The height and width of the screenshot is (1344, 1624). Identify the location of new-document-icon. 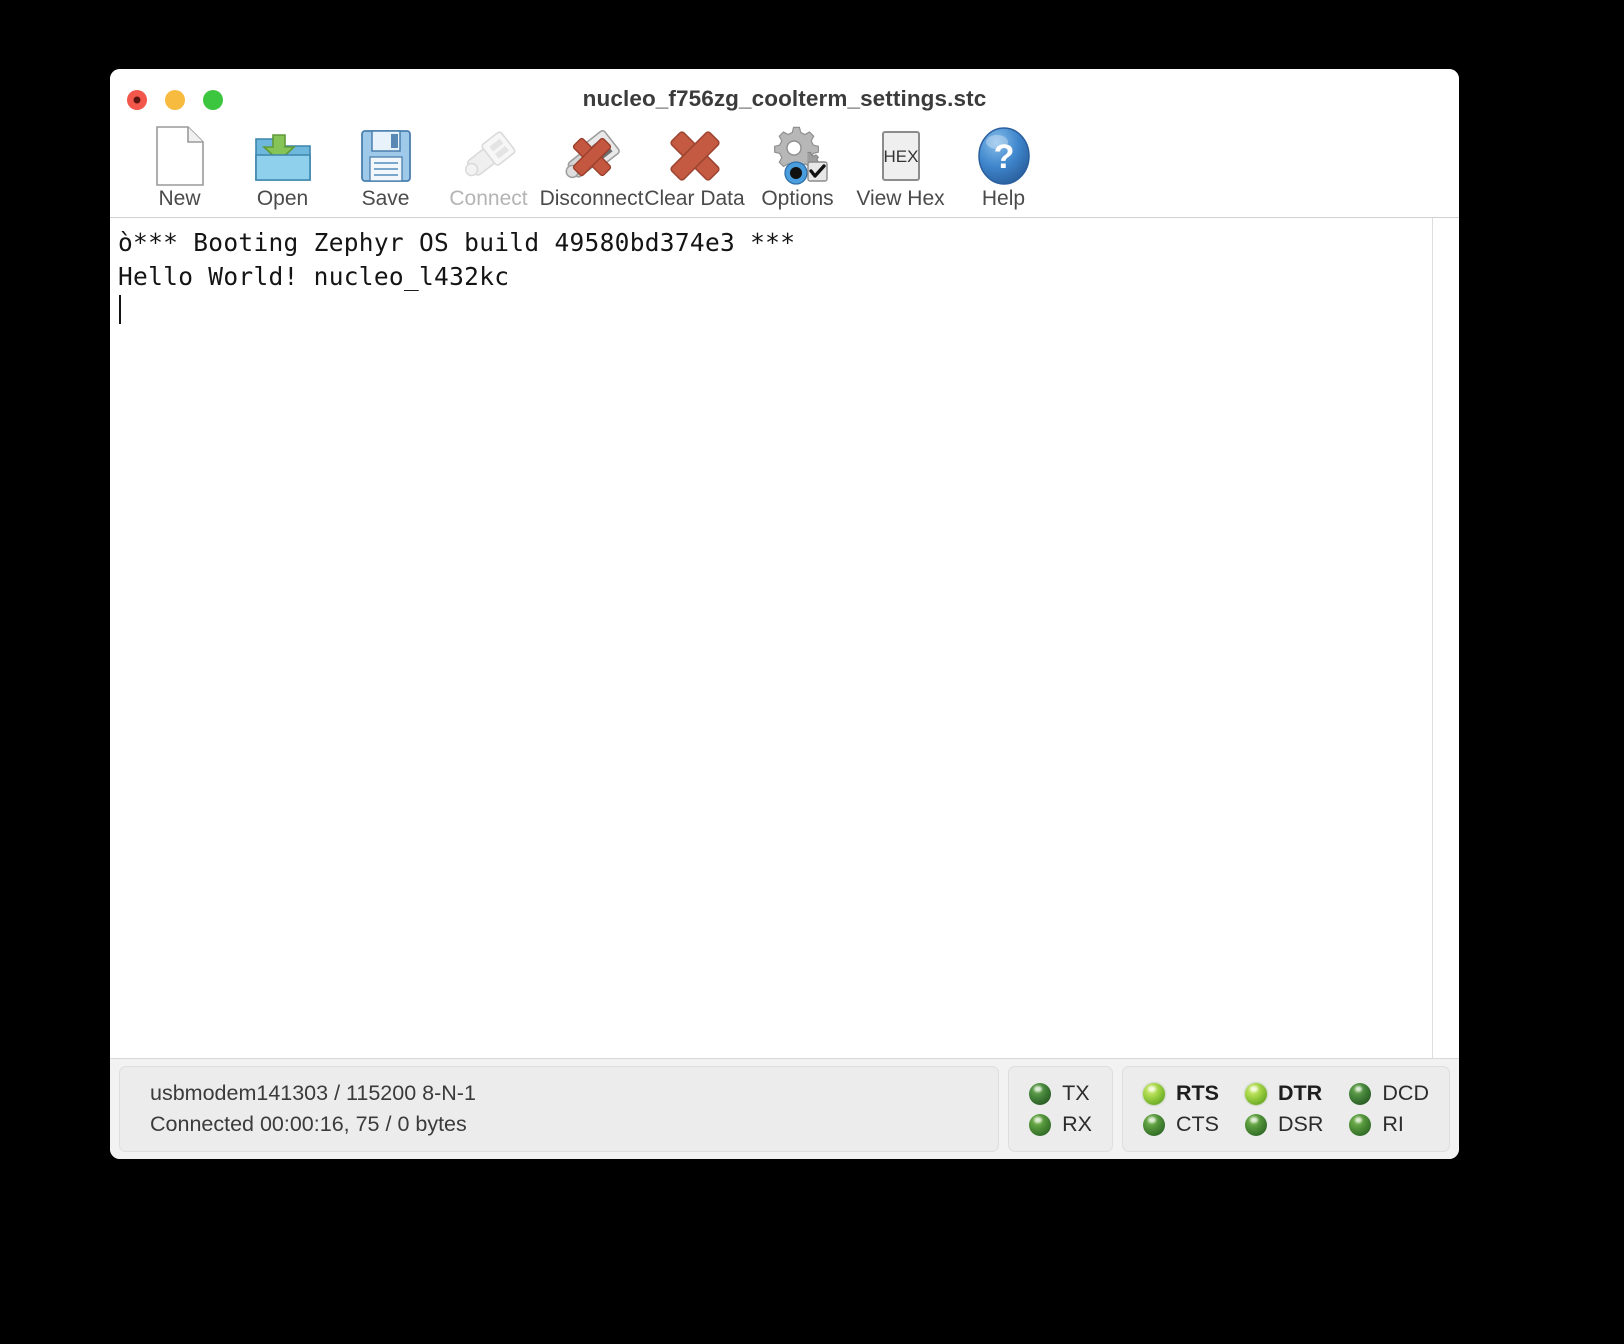
(180, 156).